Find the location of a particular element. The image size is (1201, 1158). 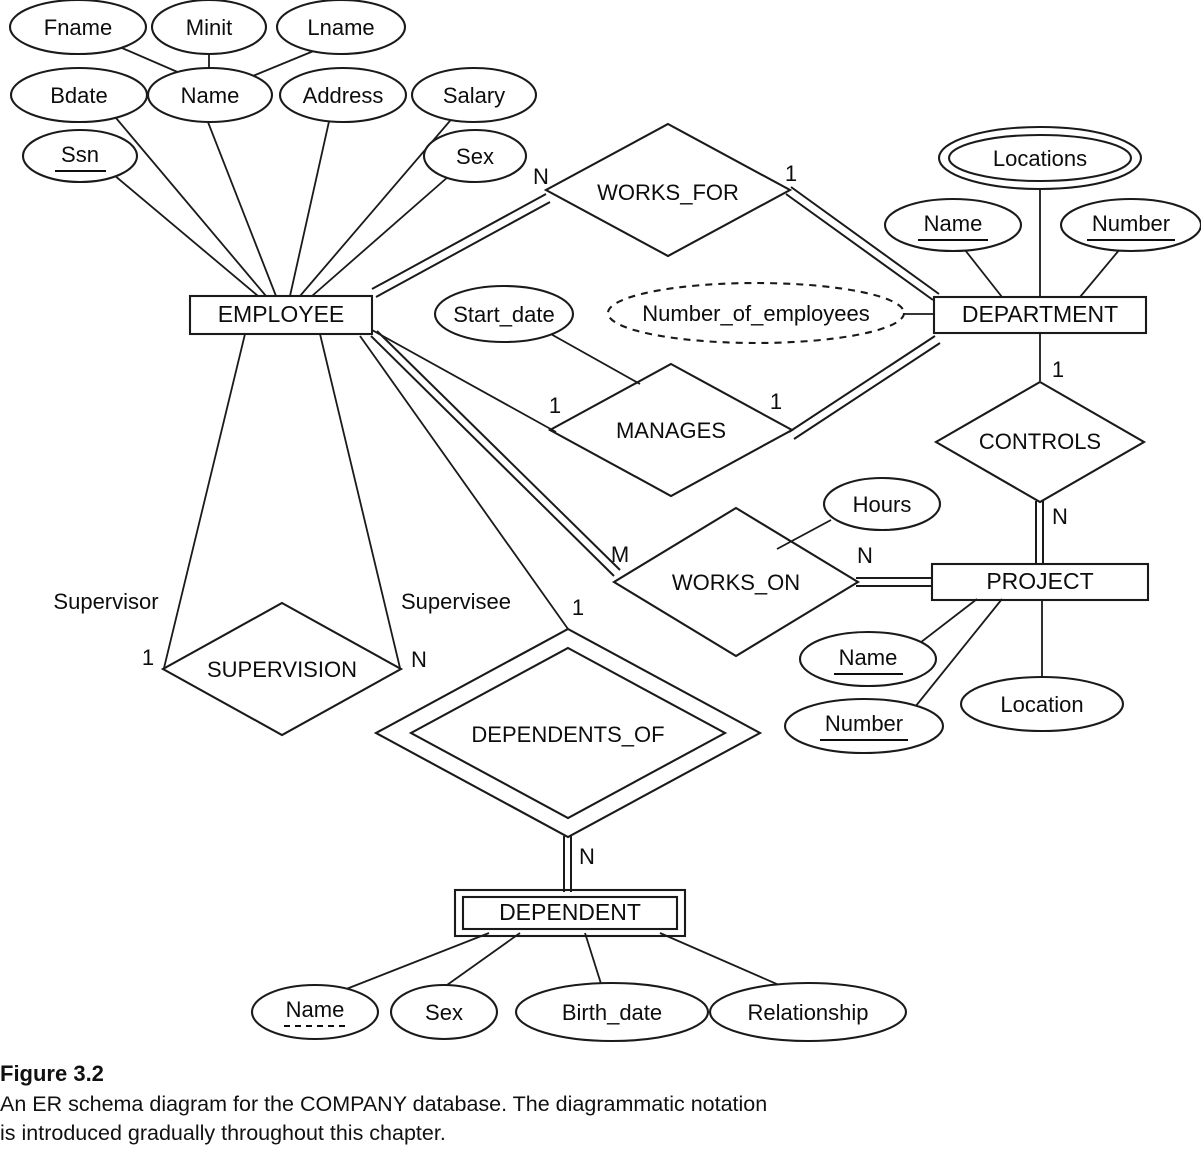

relationship-dependents-of: DEPENDENTS_OF is located at coordinates (568, 733).